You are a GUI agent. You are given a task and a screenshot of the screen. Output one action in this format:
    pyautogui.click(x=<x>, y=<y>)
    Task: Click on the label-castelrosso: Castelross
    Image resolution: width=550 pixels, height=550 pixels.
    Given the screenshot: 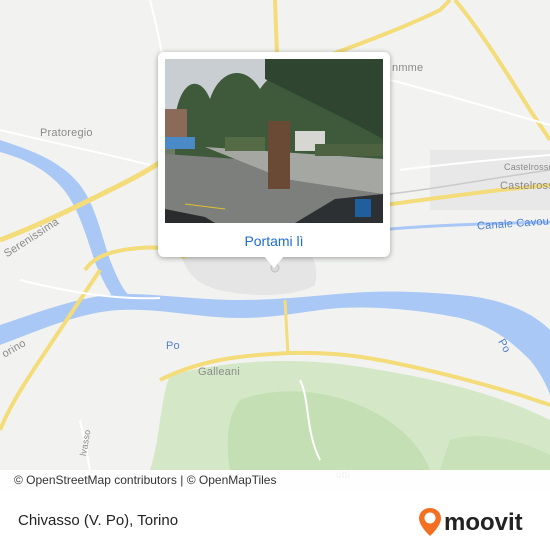 What is the action you would take?
    pyautogui.click(x=525, y=186)
    